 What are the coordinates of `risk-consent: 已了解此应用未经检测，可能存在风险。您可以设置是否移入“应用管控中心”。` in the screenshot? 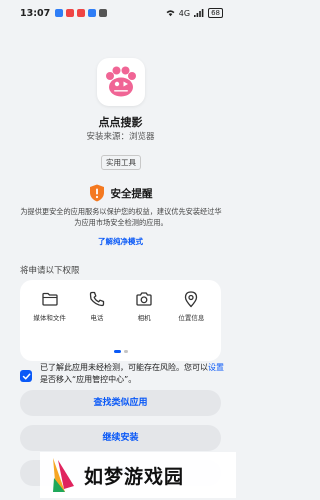 It's located at (122, 374).